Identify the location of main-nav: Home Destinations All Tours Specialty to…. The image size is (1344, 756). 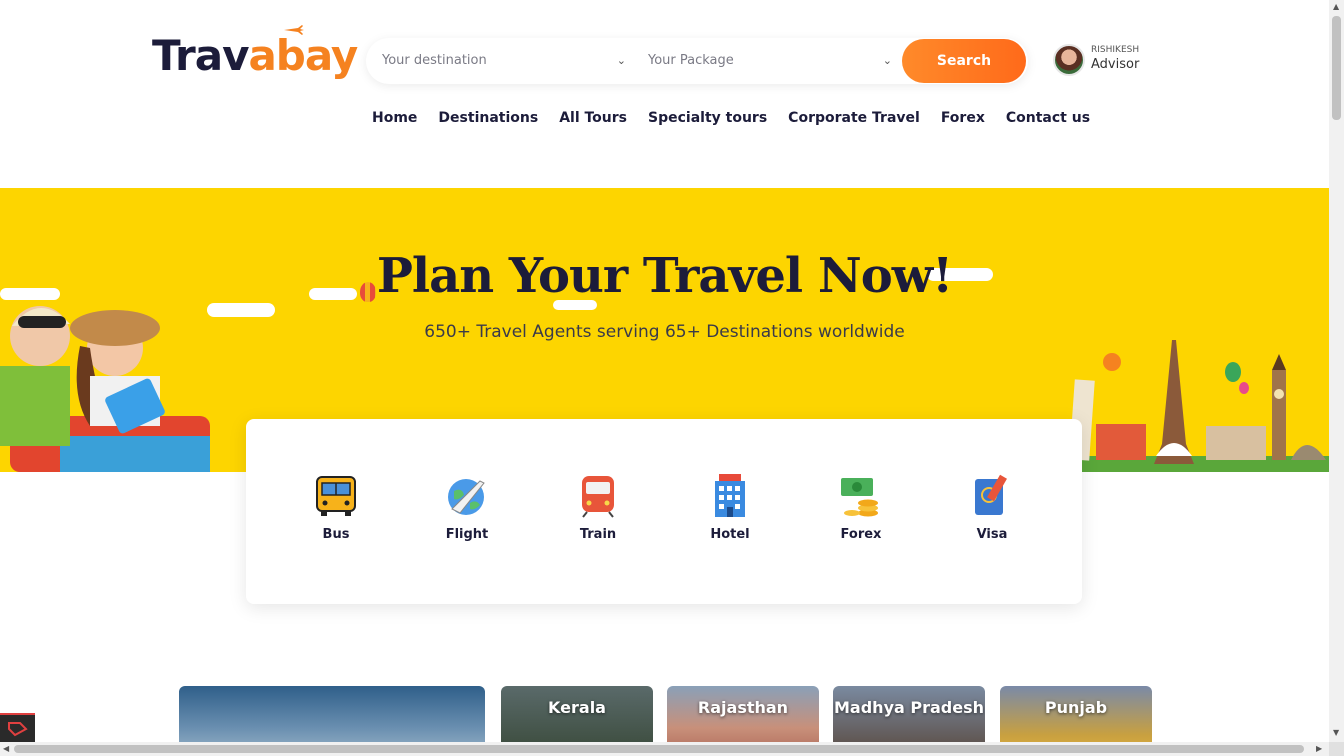
(731, 121).